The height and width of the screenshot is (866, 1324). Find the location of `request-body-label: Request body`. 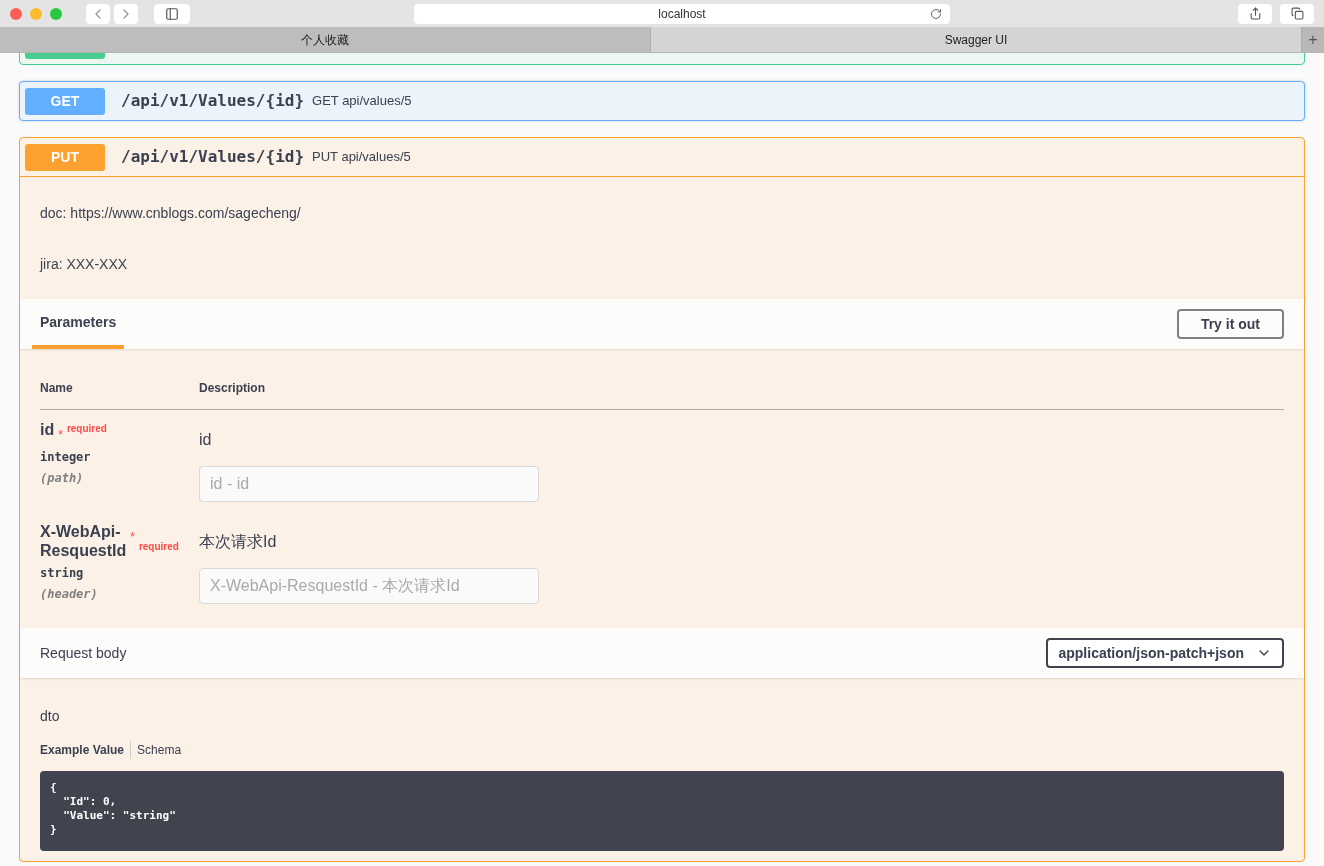

request-body-label: Request body is located at coordinates (83, 653).